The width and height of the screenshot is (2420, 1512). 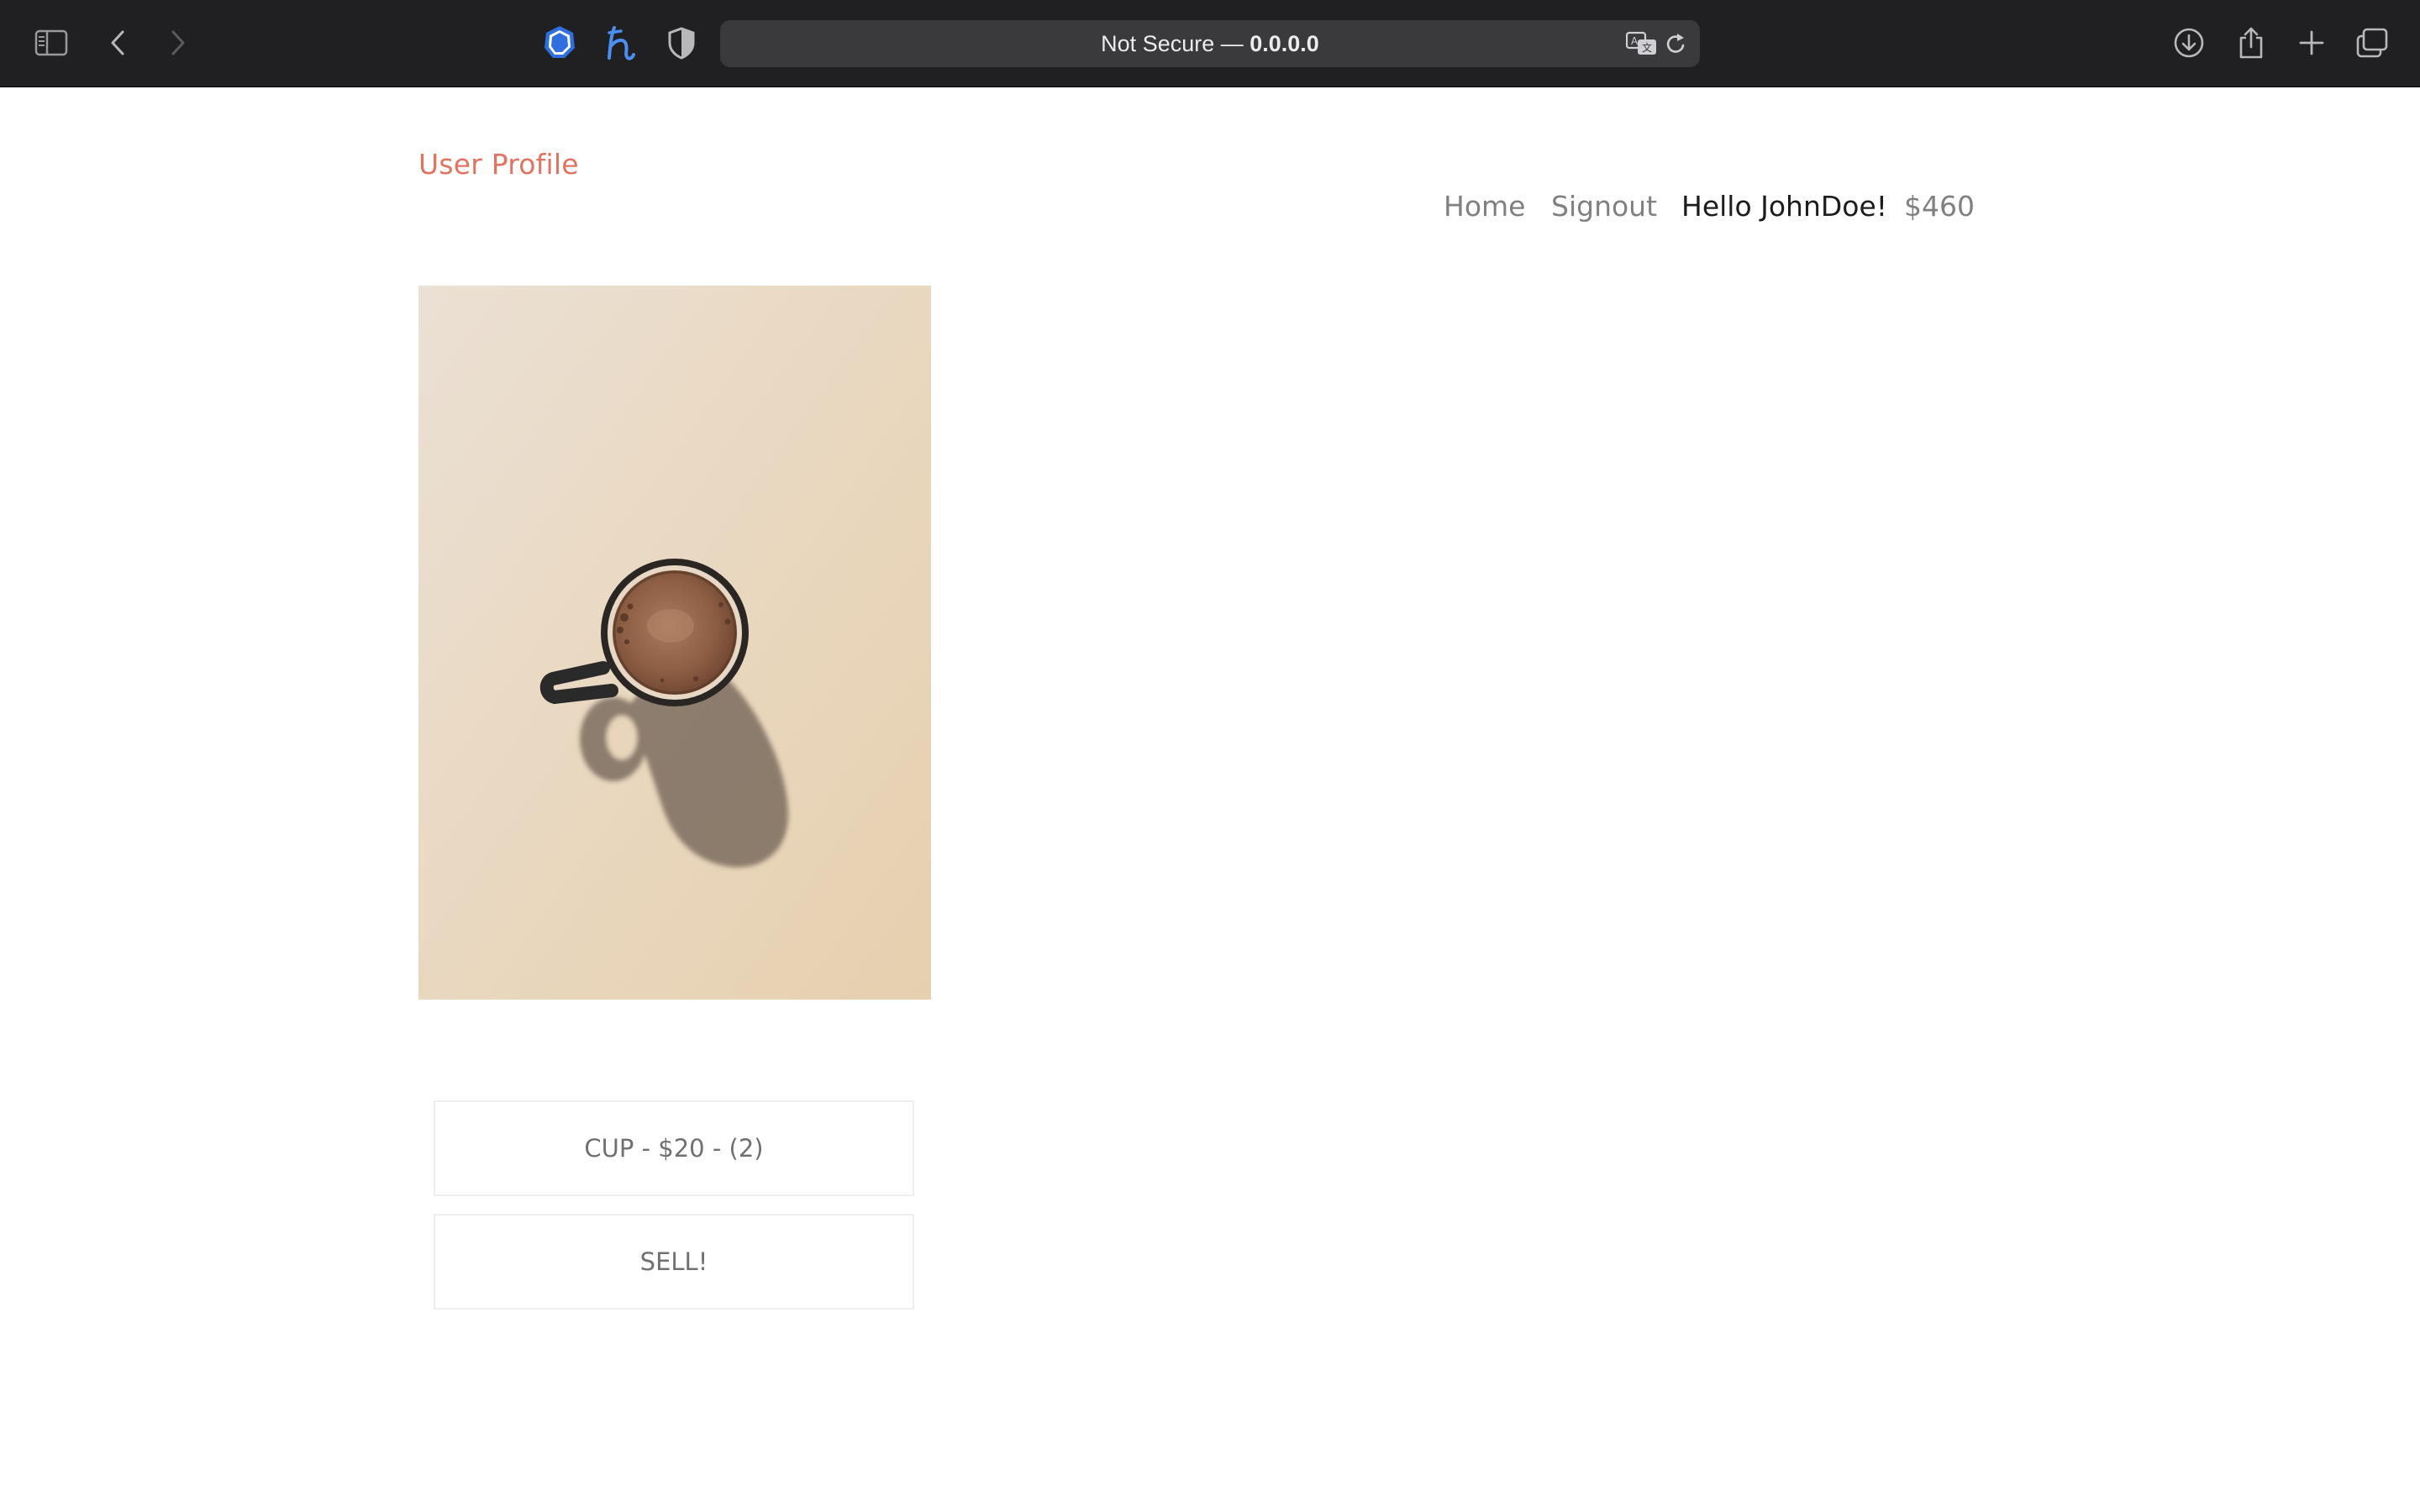 I want to click on reload-icon, so click(x=1678, y=43).